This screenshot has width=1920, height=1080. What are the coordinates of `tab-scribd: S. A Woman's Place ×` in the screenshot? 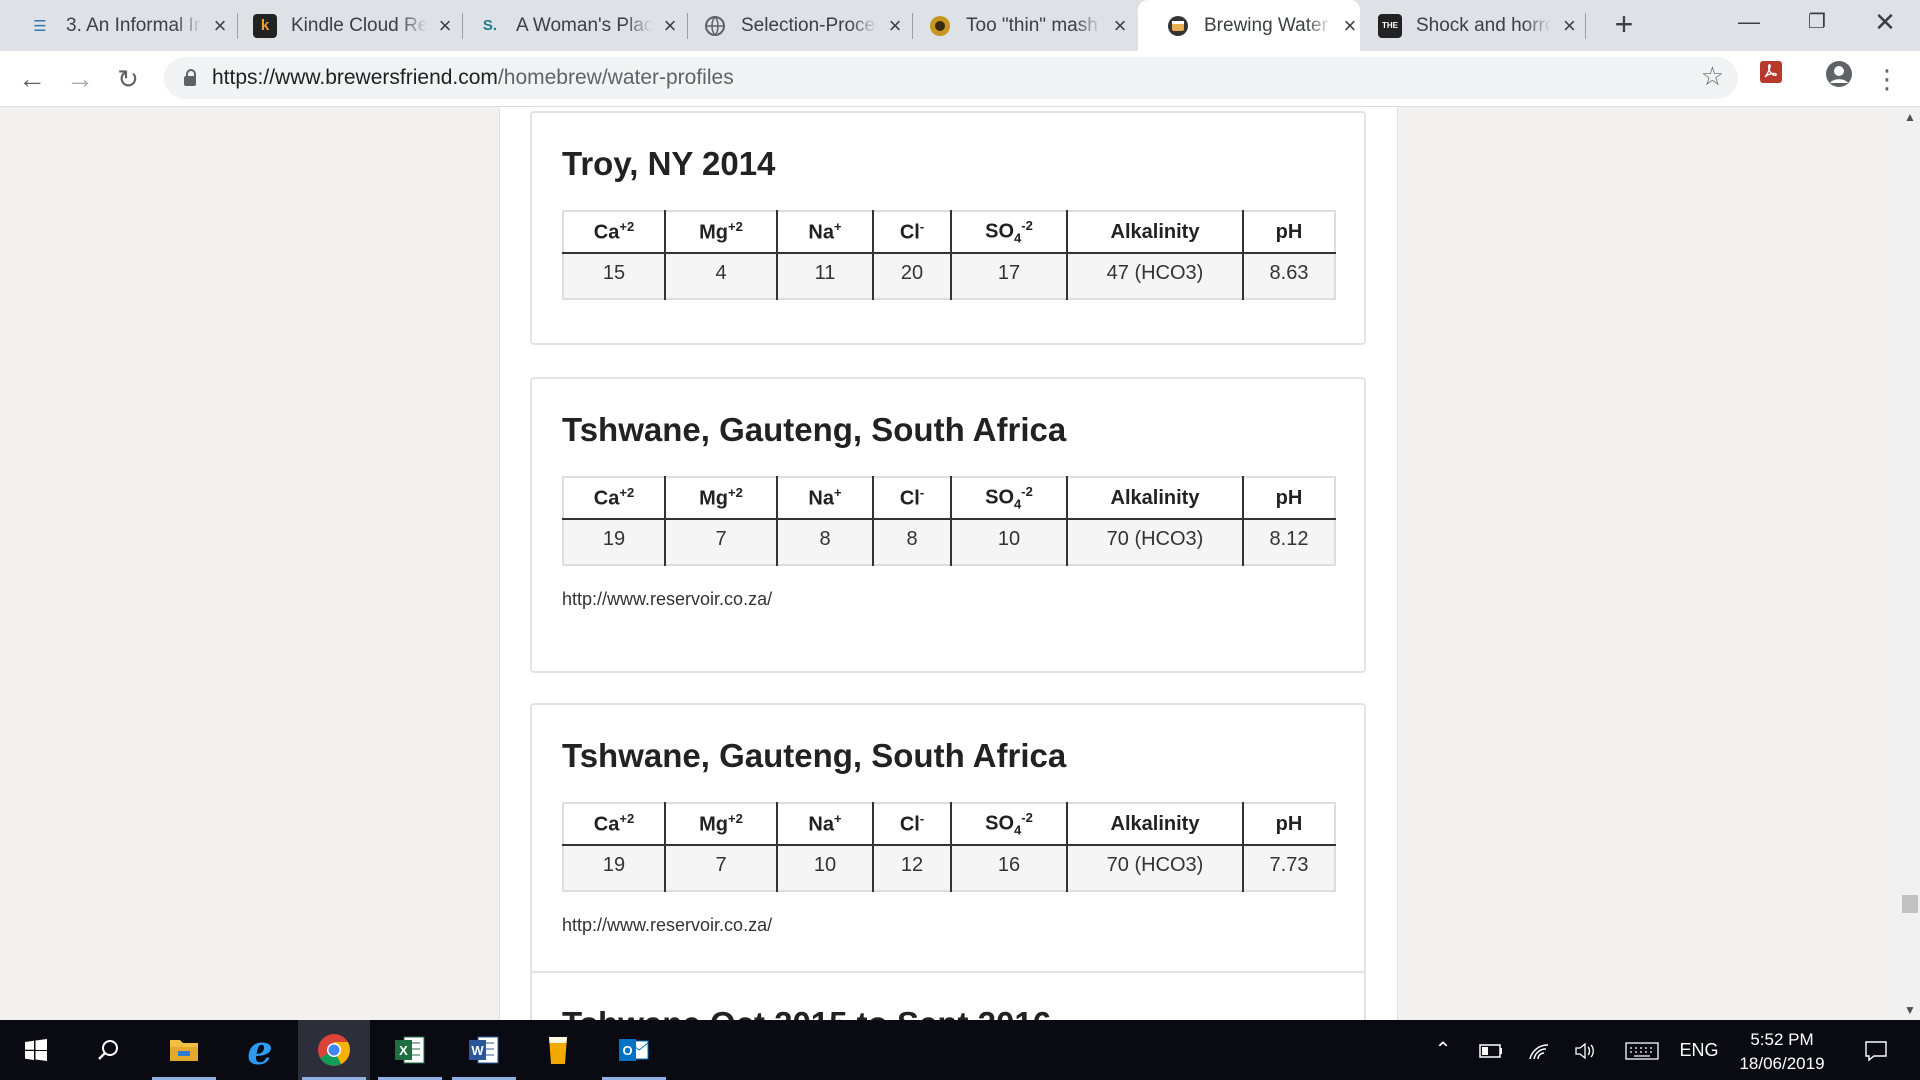 It's located at (565, 25).